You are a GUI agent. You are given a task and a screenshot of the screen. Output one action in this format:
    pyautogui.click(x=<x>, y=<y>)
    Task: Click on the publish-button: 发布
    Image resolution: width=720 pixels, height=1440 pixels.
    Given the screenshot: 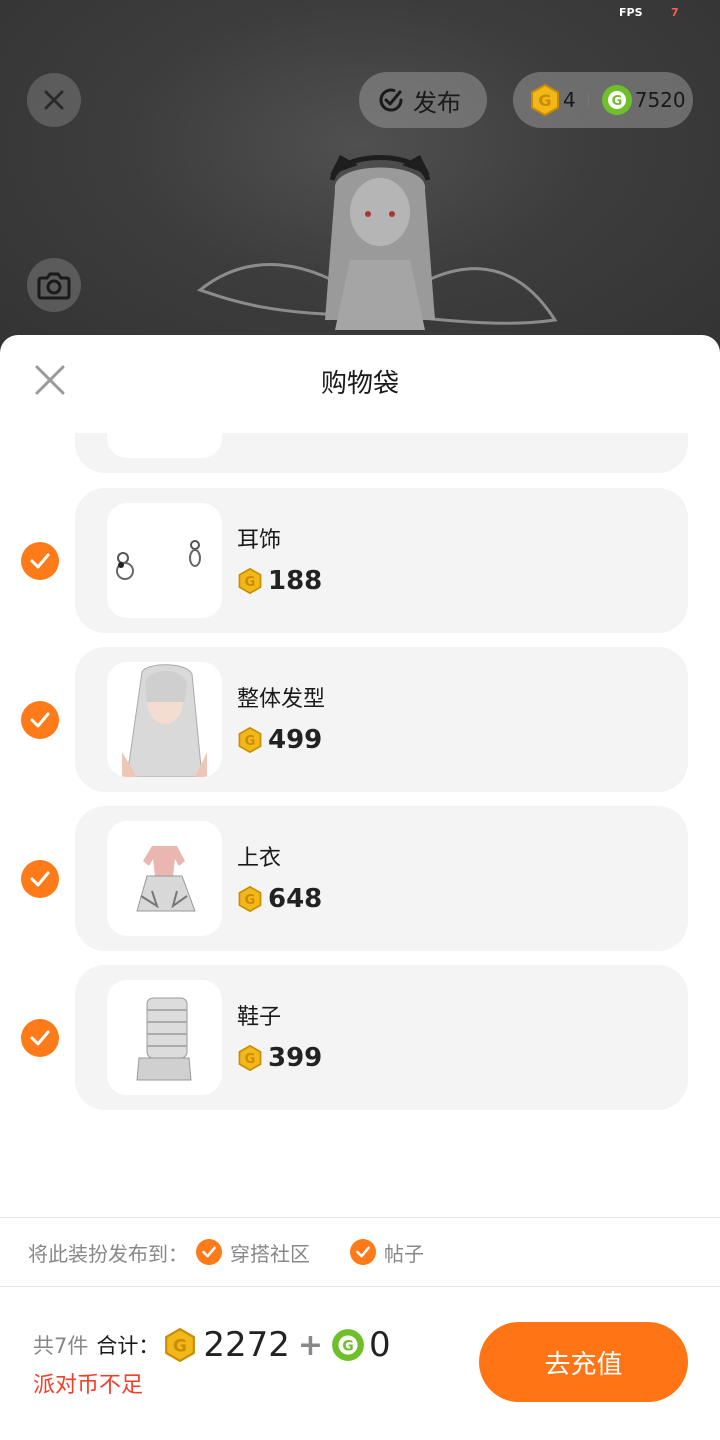 What is the action you would take?
    pyautogui.click(x=423, y=100)
    